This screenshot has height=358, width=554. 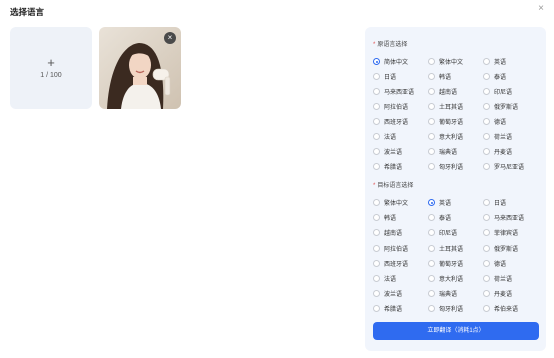 What do you see at coordinates (400, 202) in the screenshot?
I see `target-language-option: 繁体中文` at bounding box center [400, 202].